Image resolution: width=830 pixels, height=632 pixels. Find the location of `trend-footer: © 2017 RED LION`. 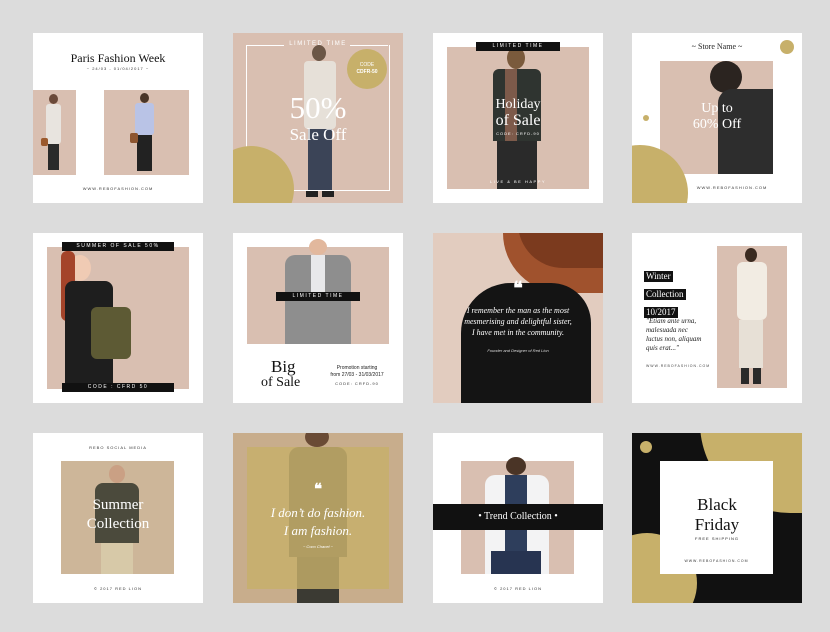

trend-footer: © 2017 RED LION is located at coordinates (518, 588).